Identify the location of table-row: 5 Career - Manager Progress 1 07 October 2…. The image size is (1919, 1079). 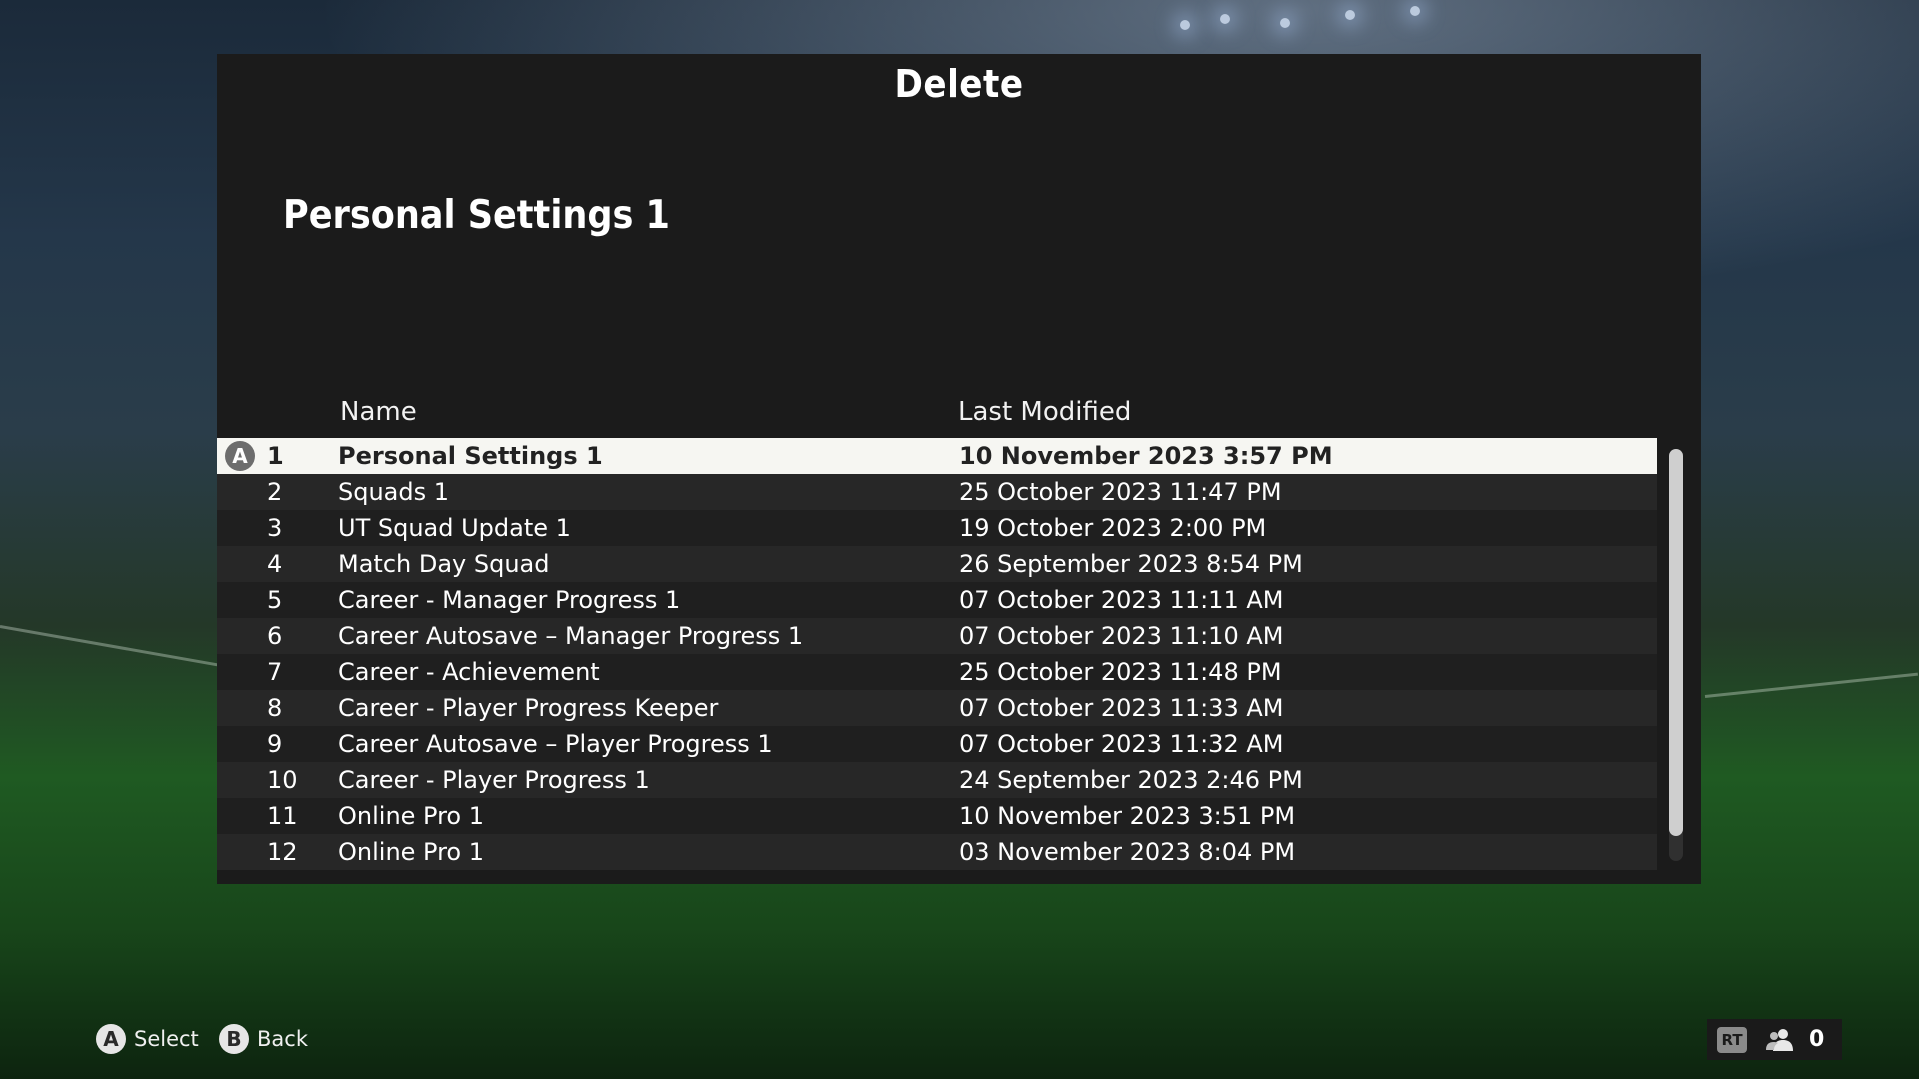
(937, 600).